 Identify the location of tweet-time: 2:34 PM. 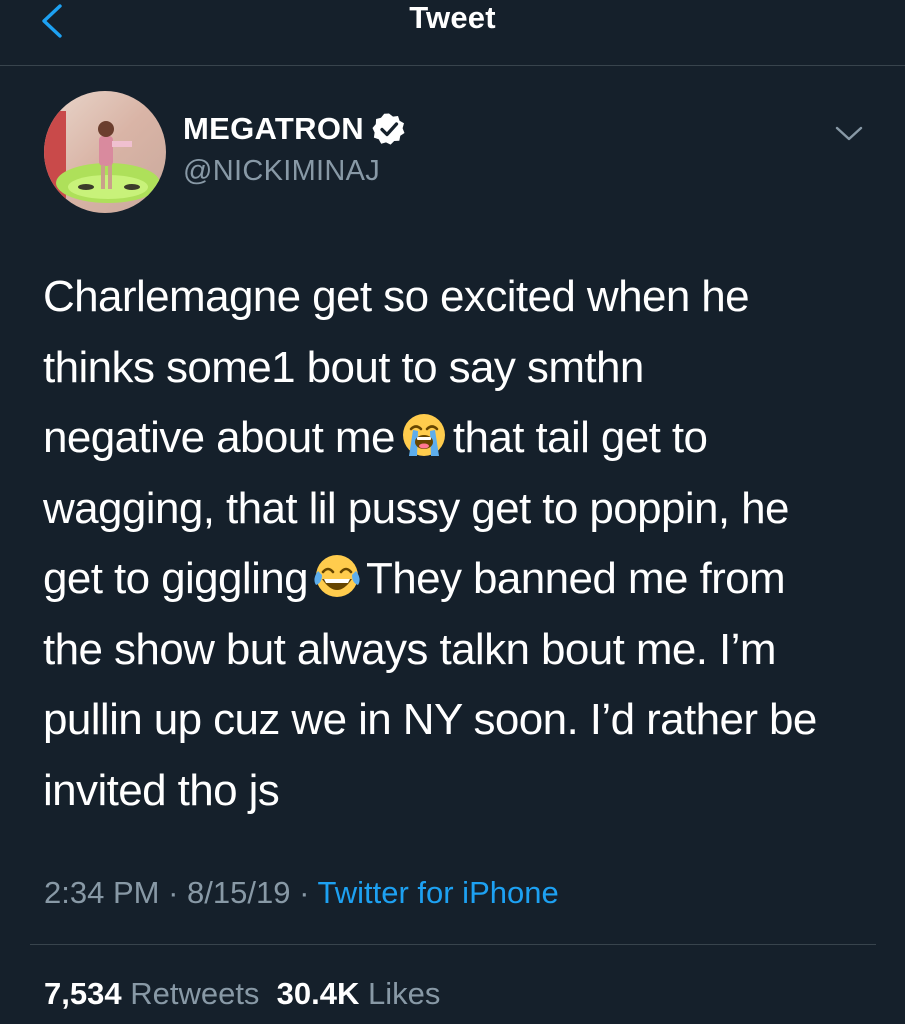
(102, 892).